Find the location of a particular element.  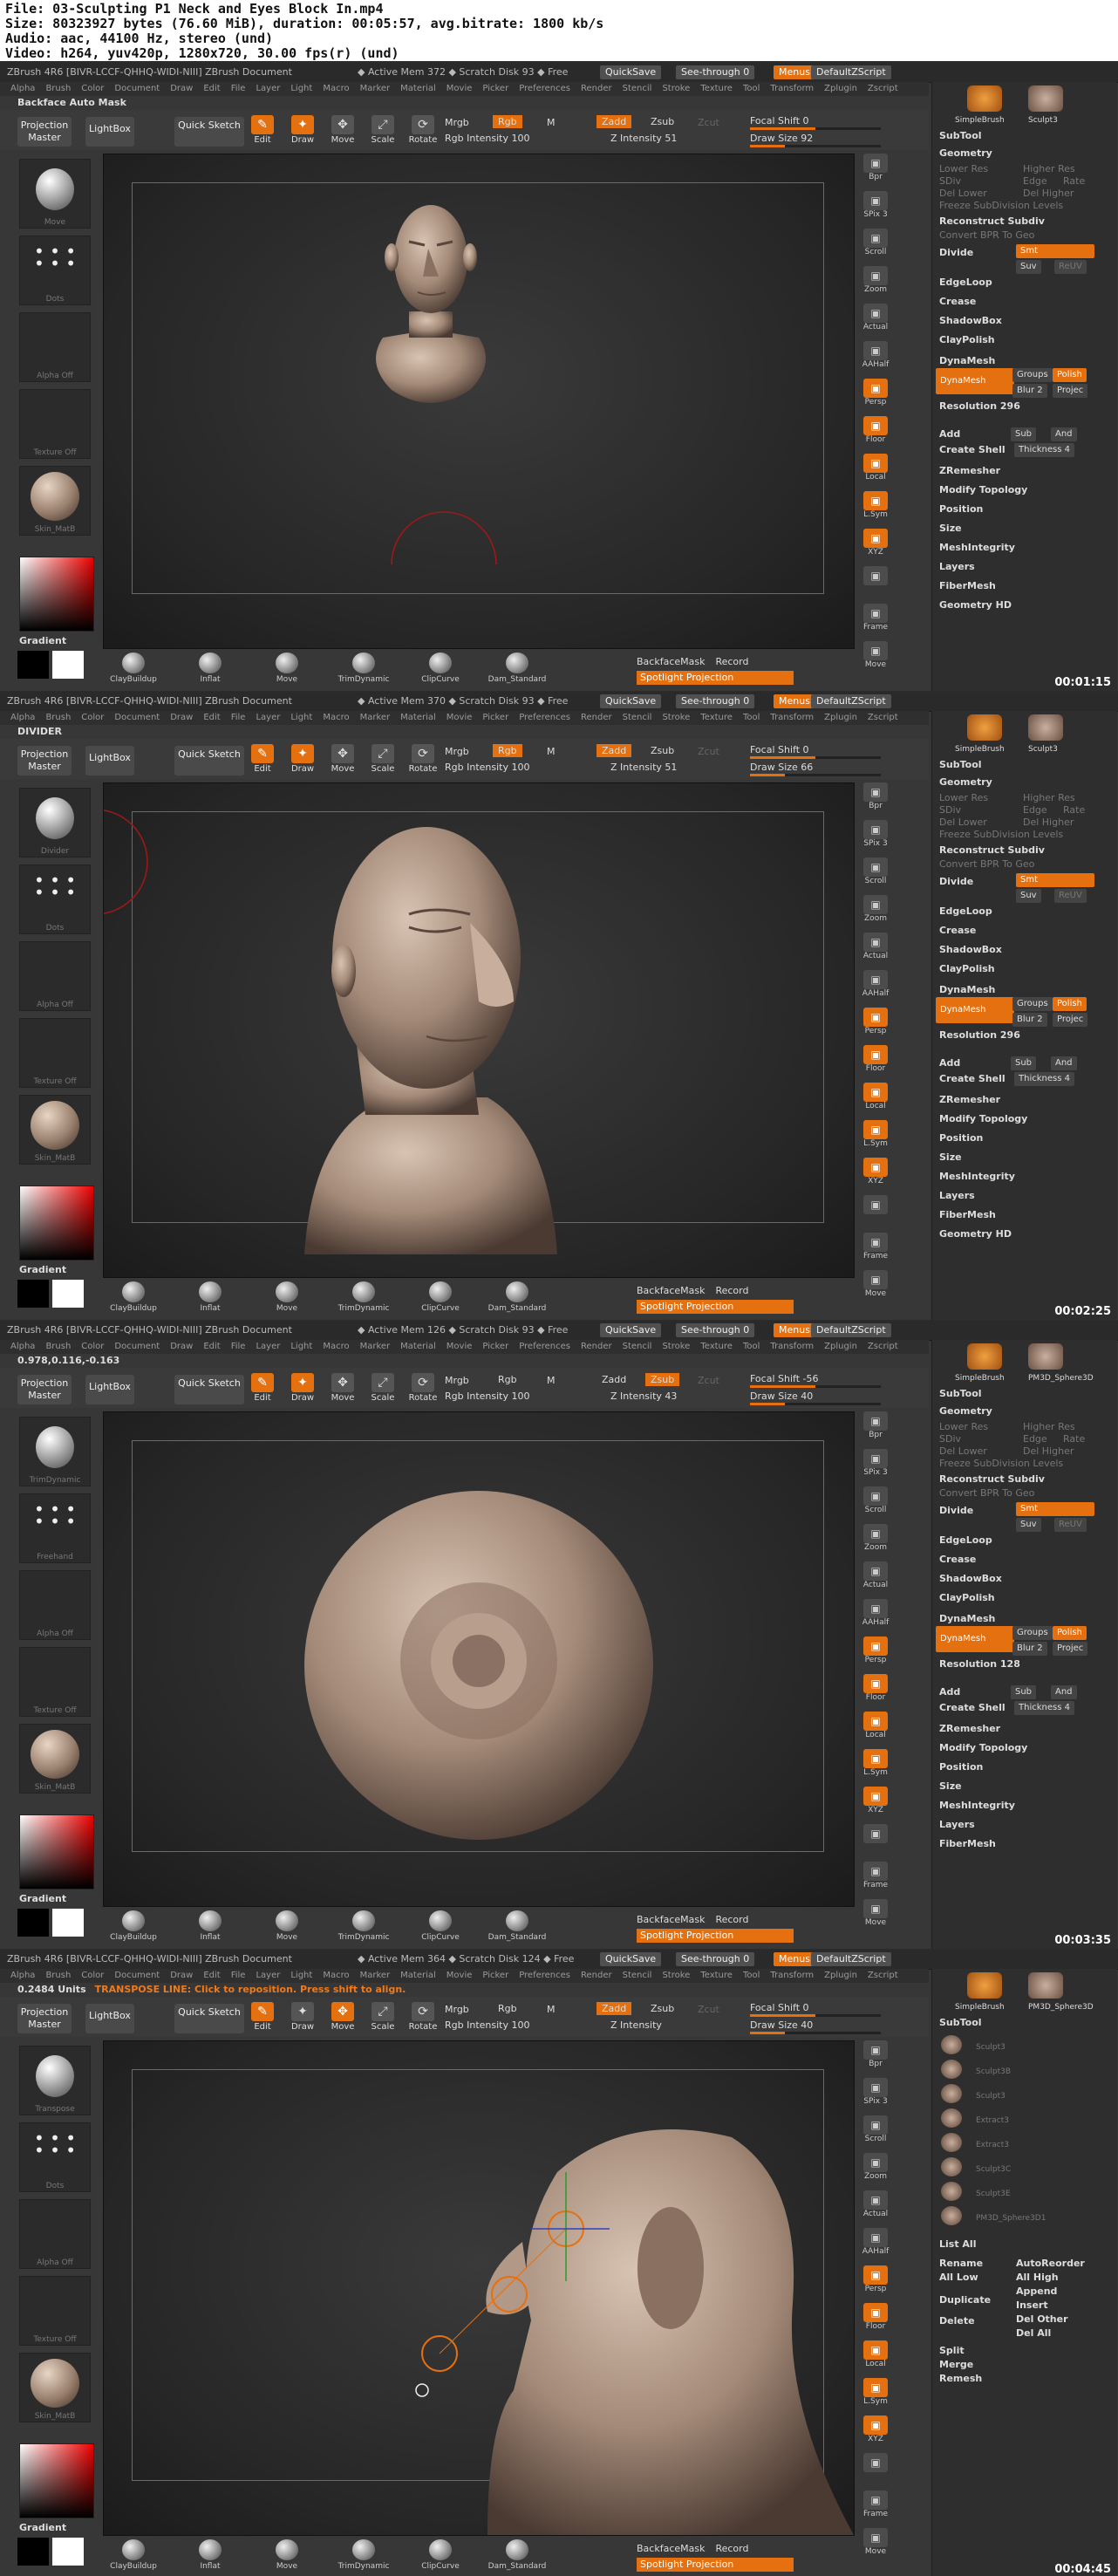

geometry-crease: Crease is located at coordinates (957, 931).